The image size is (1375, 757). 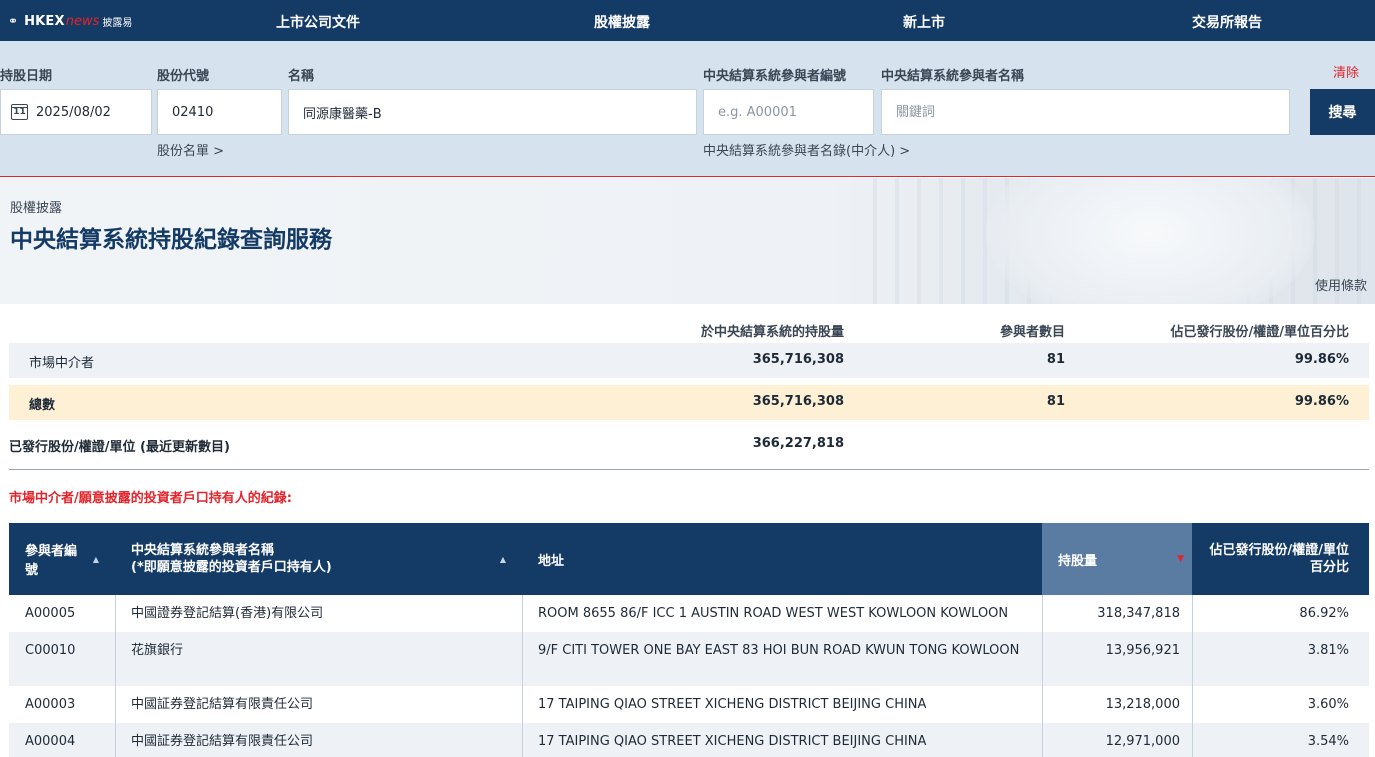 I want to click on column-header-address: 地址, so click(x=782, y=559).